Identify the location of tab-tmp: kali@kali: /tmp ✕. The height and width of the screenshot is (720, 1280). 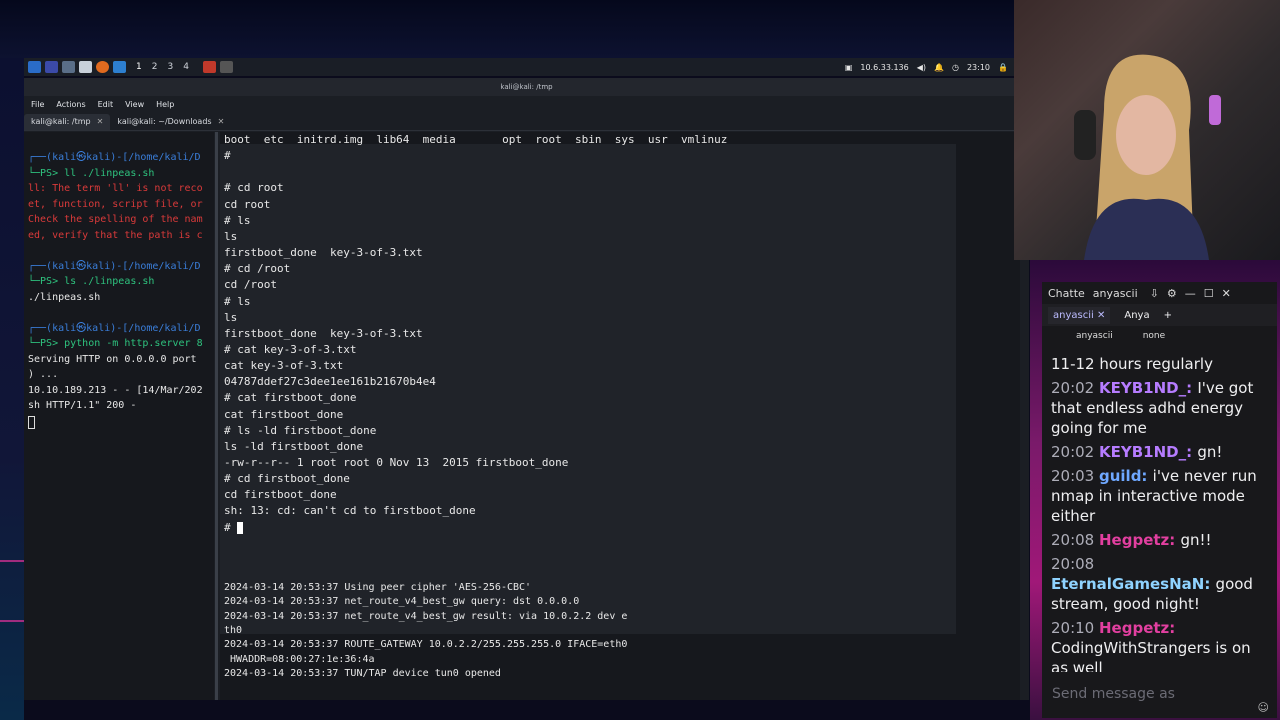
(67, 122).